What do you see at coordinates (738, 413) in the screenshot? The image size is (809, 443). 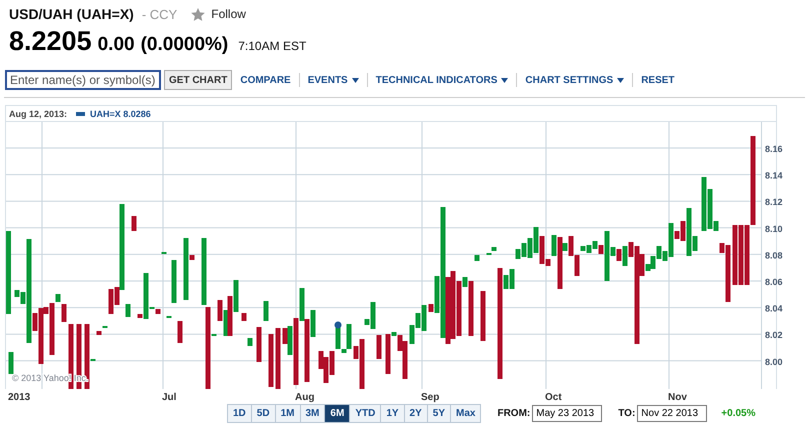 I see `period-change: +0.05%` at bounding box center [738, 413].